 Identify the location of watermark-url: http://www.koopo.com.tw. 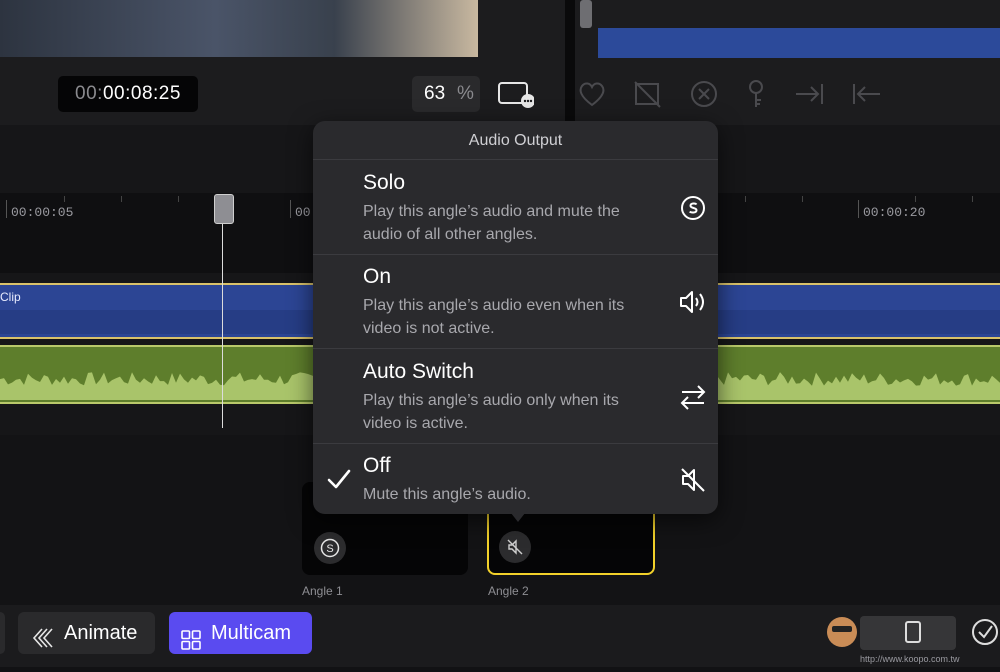
(910, 659).